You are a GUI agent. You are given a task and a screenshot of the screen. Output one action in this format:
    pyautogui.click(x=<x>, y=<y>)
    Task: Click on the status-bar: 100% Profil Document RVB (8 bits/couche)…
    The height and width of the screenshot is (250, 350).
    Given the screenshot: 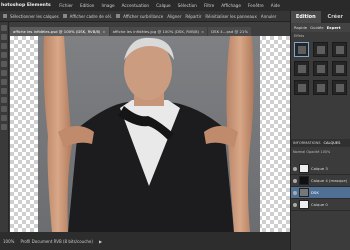 What is the action you would take?
    pyautogui.click(x=145, y=241)
    